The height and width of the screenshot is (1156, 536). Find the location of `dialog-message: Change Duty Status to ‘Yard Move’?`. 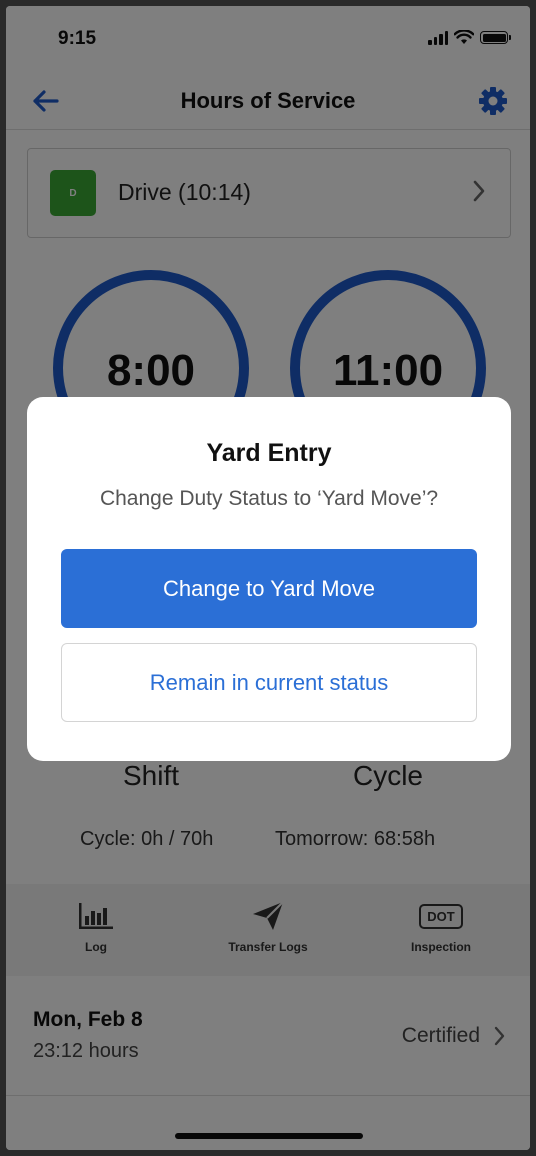

dialog-message: Change Duty Status to ‘Yard Move’? is located at coordinates (269, 498).